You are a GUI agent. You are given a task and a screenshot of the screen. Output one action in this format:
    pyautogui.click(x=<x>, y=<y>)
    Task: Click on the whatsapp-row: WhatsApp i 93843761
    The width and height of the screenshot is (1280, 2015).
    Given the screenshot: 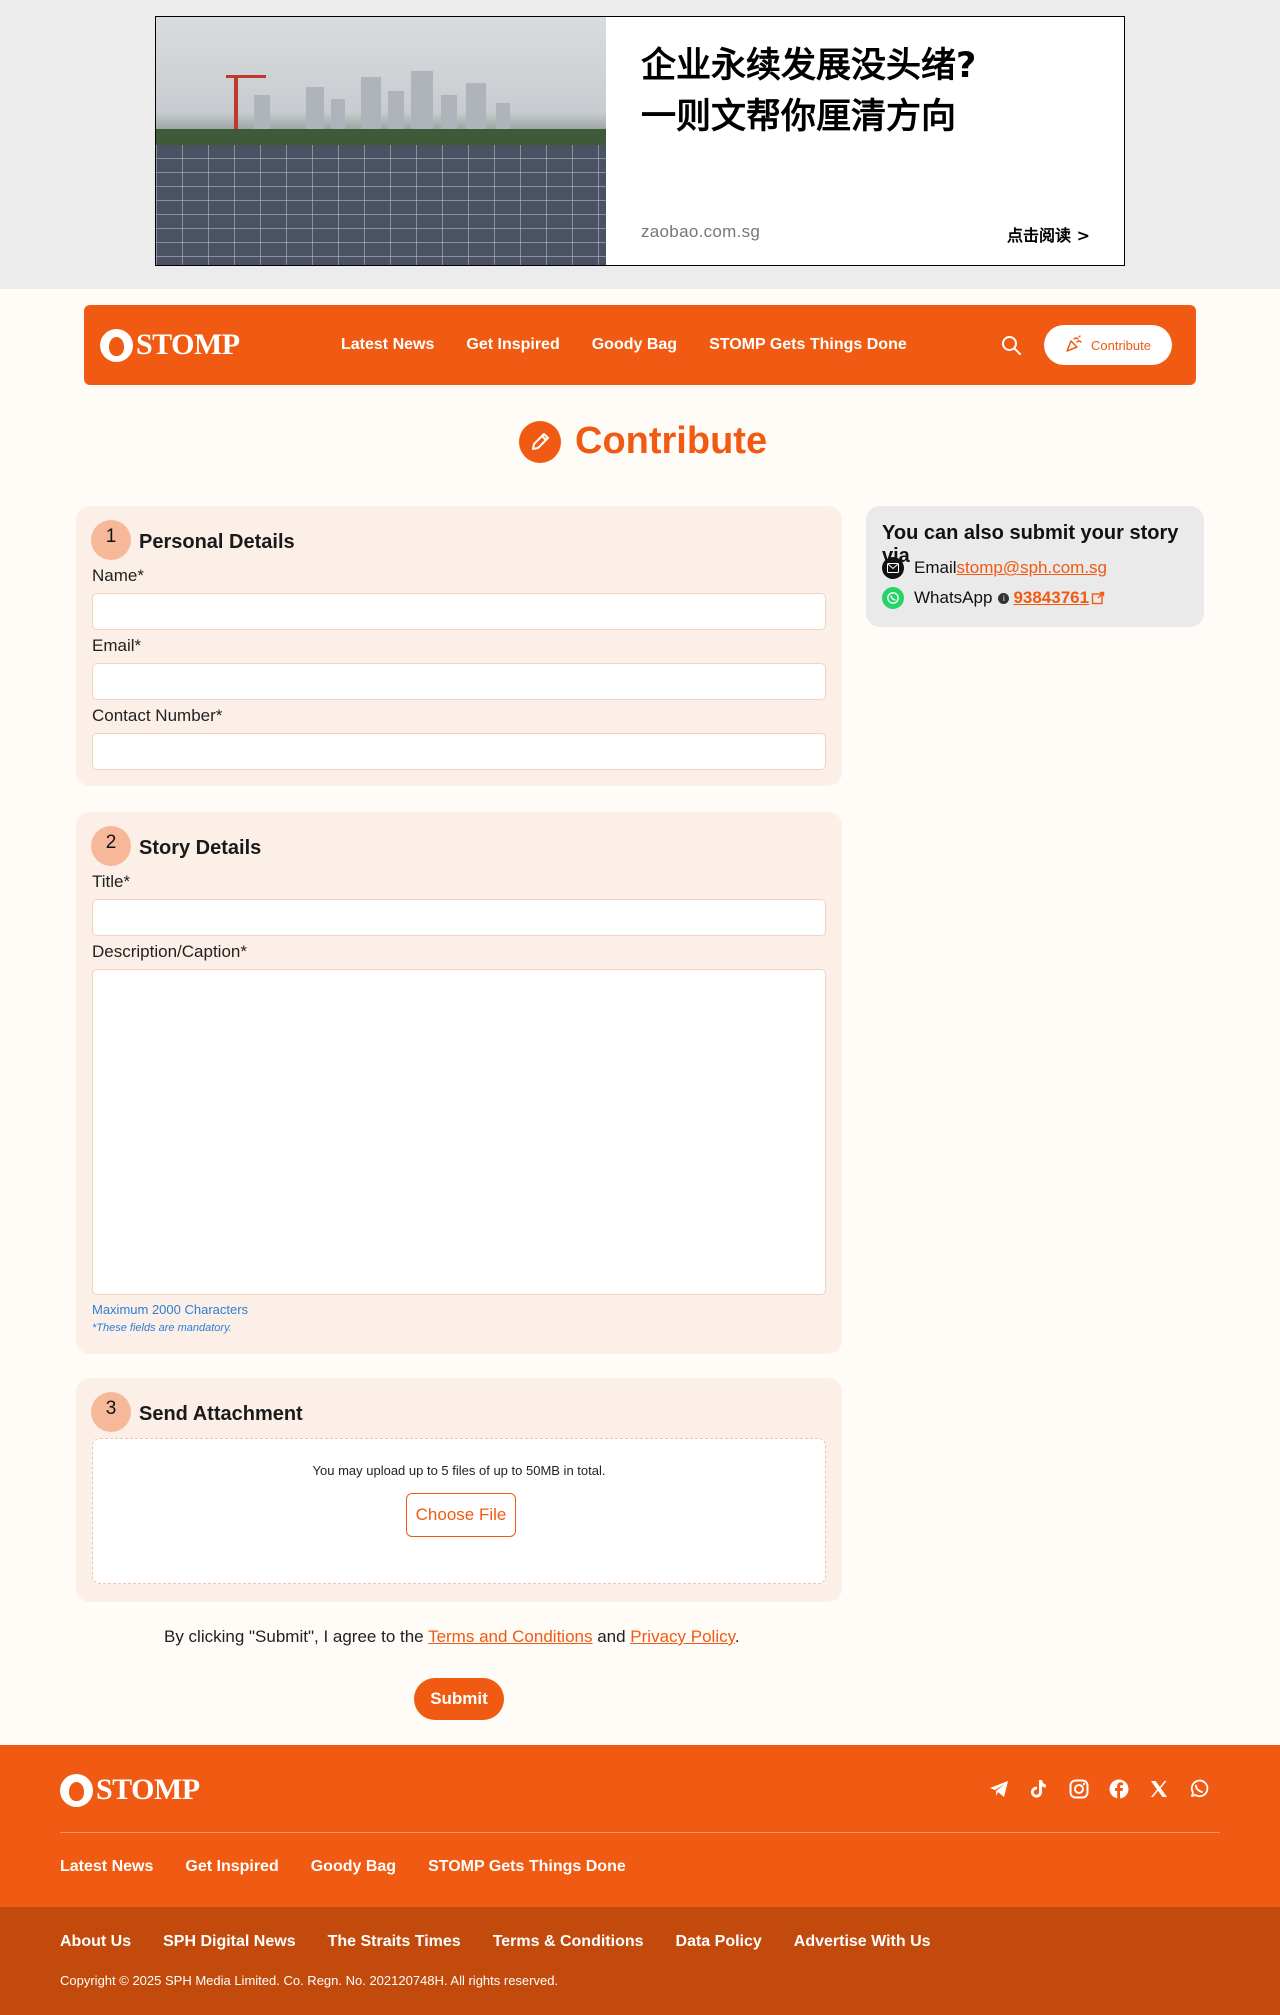 What is the action you would take?
    pyautogui.click(x=993, y=598)
    